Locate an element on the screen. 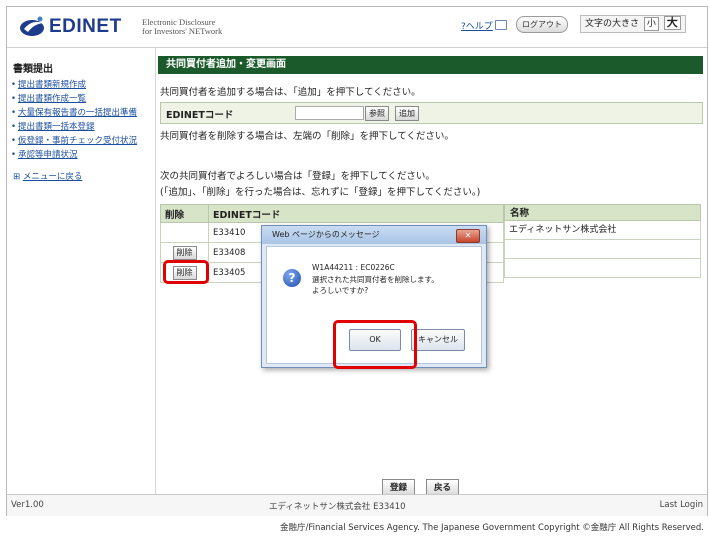  sidebar-item-new-document: 提出書類新規作成 is located at coordinates (83, 85).